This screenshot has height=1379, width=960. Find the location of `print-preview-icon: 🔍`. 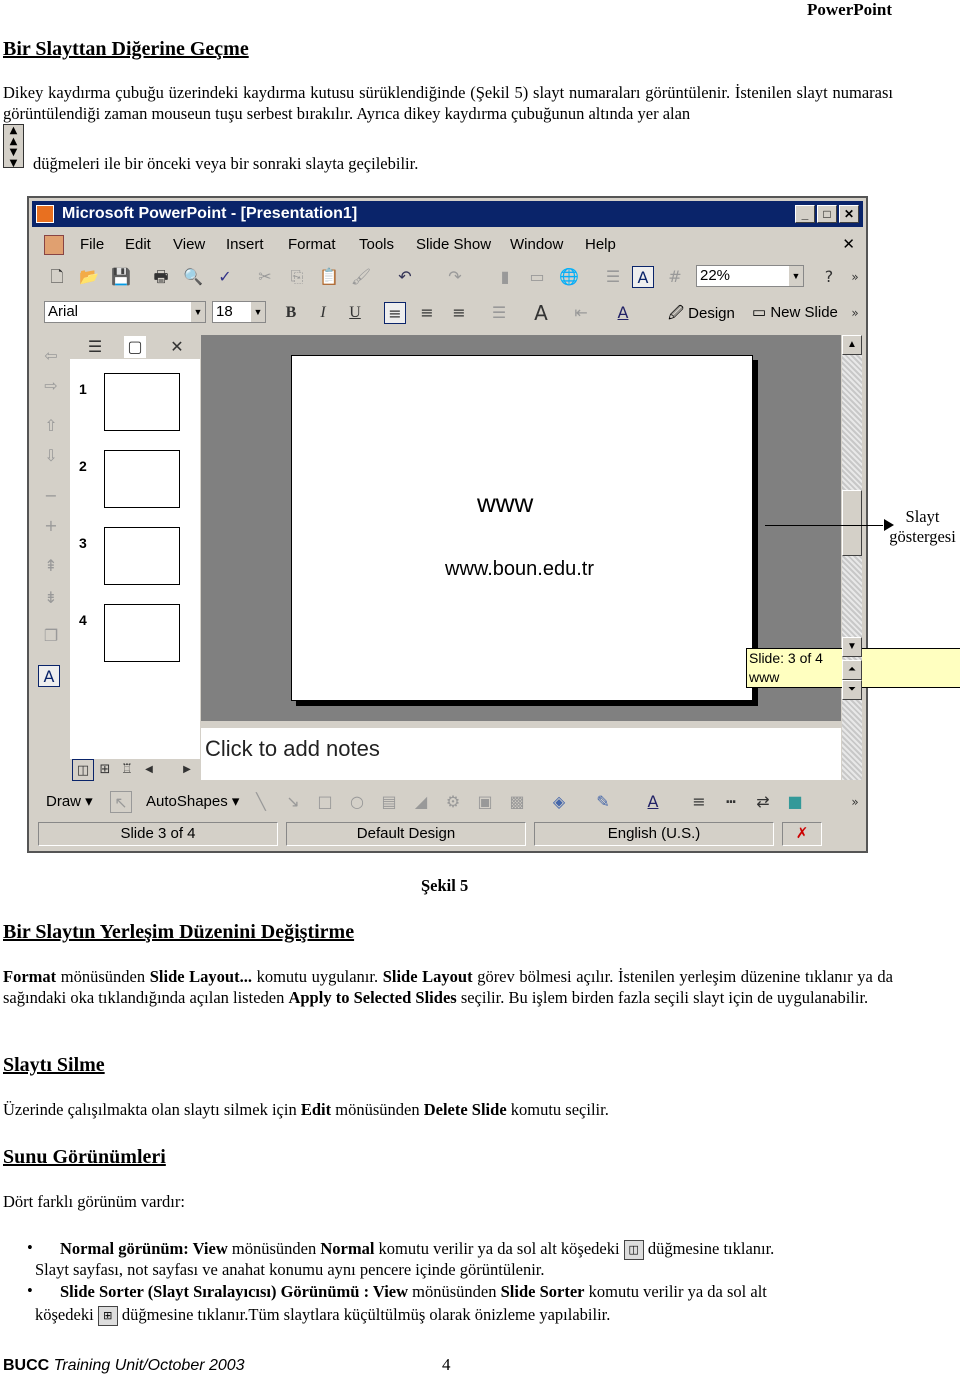

print-preview-icon: 🔍 is located at coordinates (193, 277).